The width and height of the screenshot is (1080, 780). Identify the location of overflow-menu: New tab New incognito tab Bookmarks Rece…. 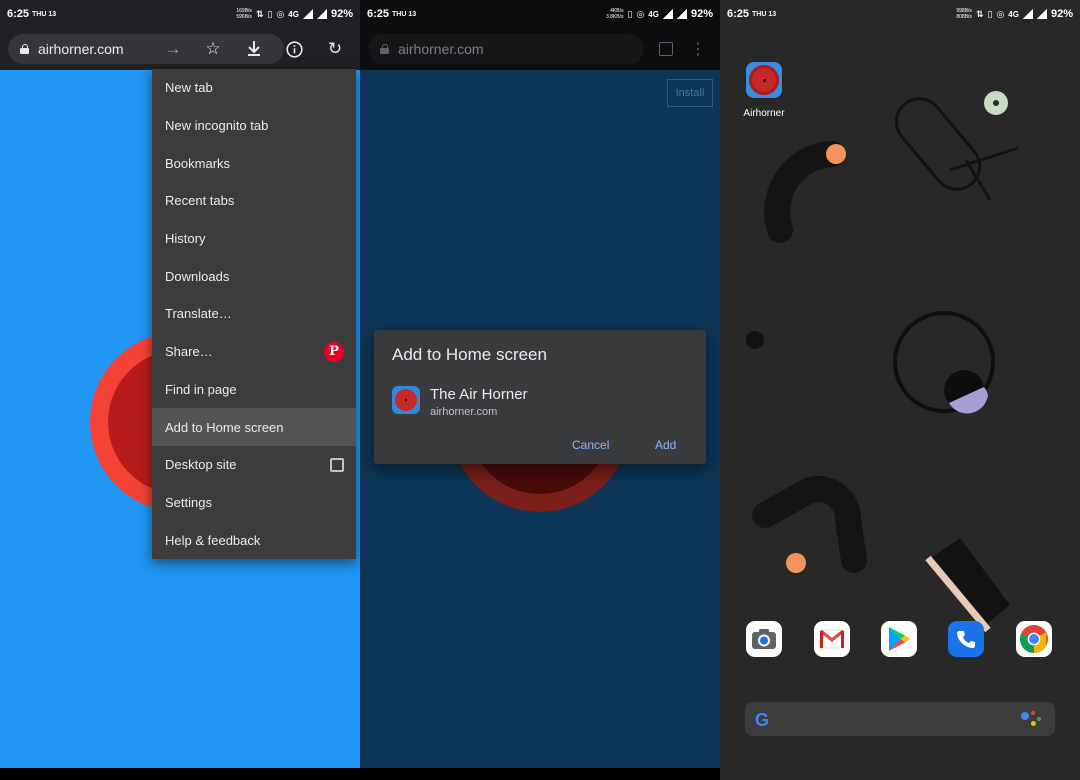
(254, 314).